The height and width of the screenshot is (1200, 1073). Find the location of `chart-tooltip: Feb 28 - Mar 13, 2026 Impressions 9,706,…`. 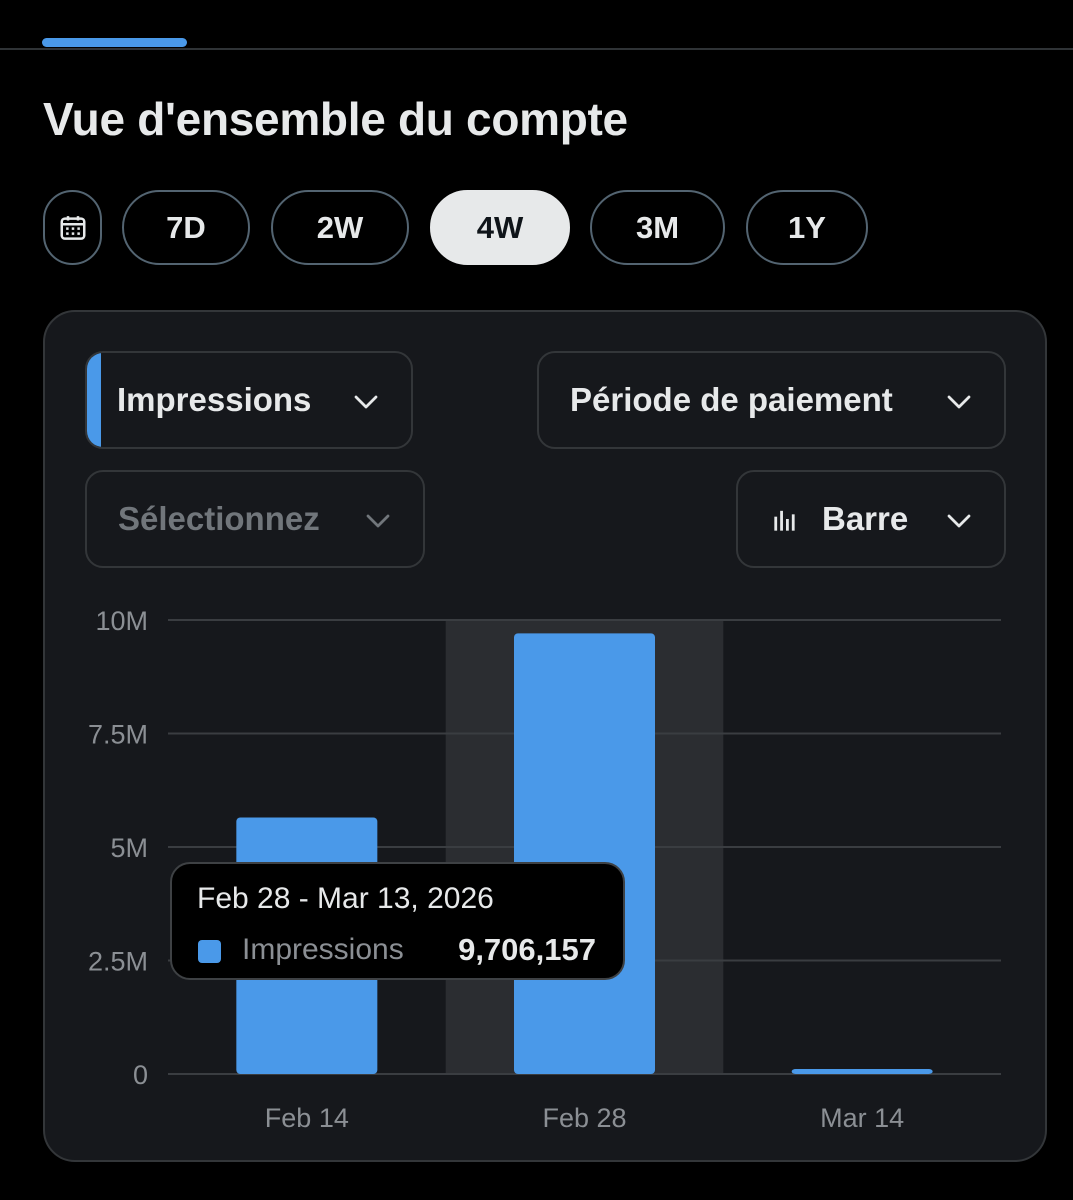

chart-tooltip: Feb 28 - Mar 13, 2026 Impressions 9,706,… is located at coordinates (397, 921).